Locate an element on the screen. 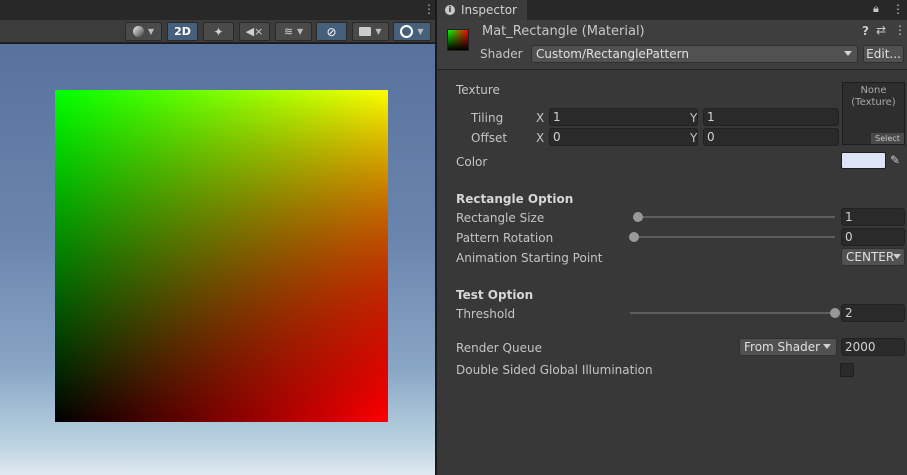 The width and height of the screenshot is (907, 475). render-queue-field: 2000 is located at coordinates (873, 347).